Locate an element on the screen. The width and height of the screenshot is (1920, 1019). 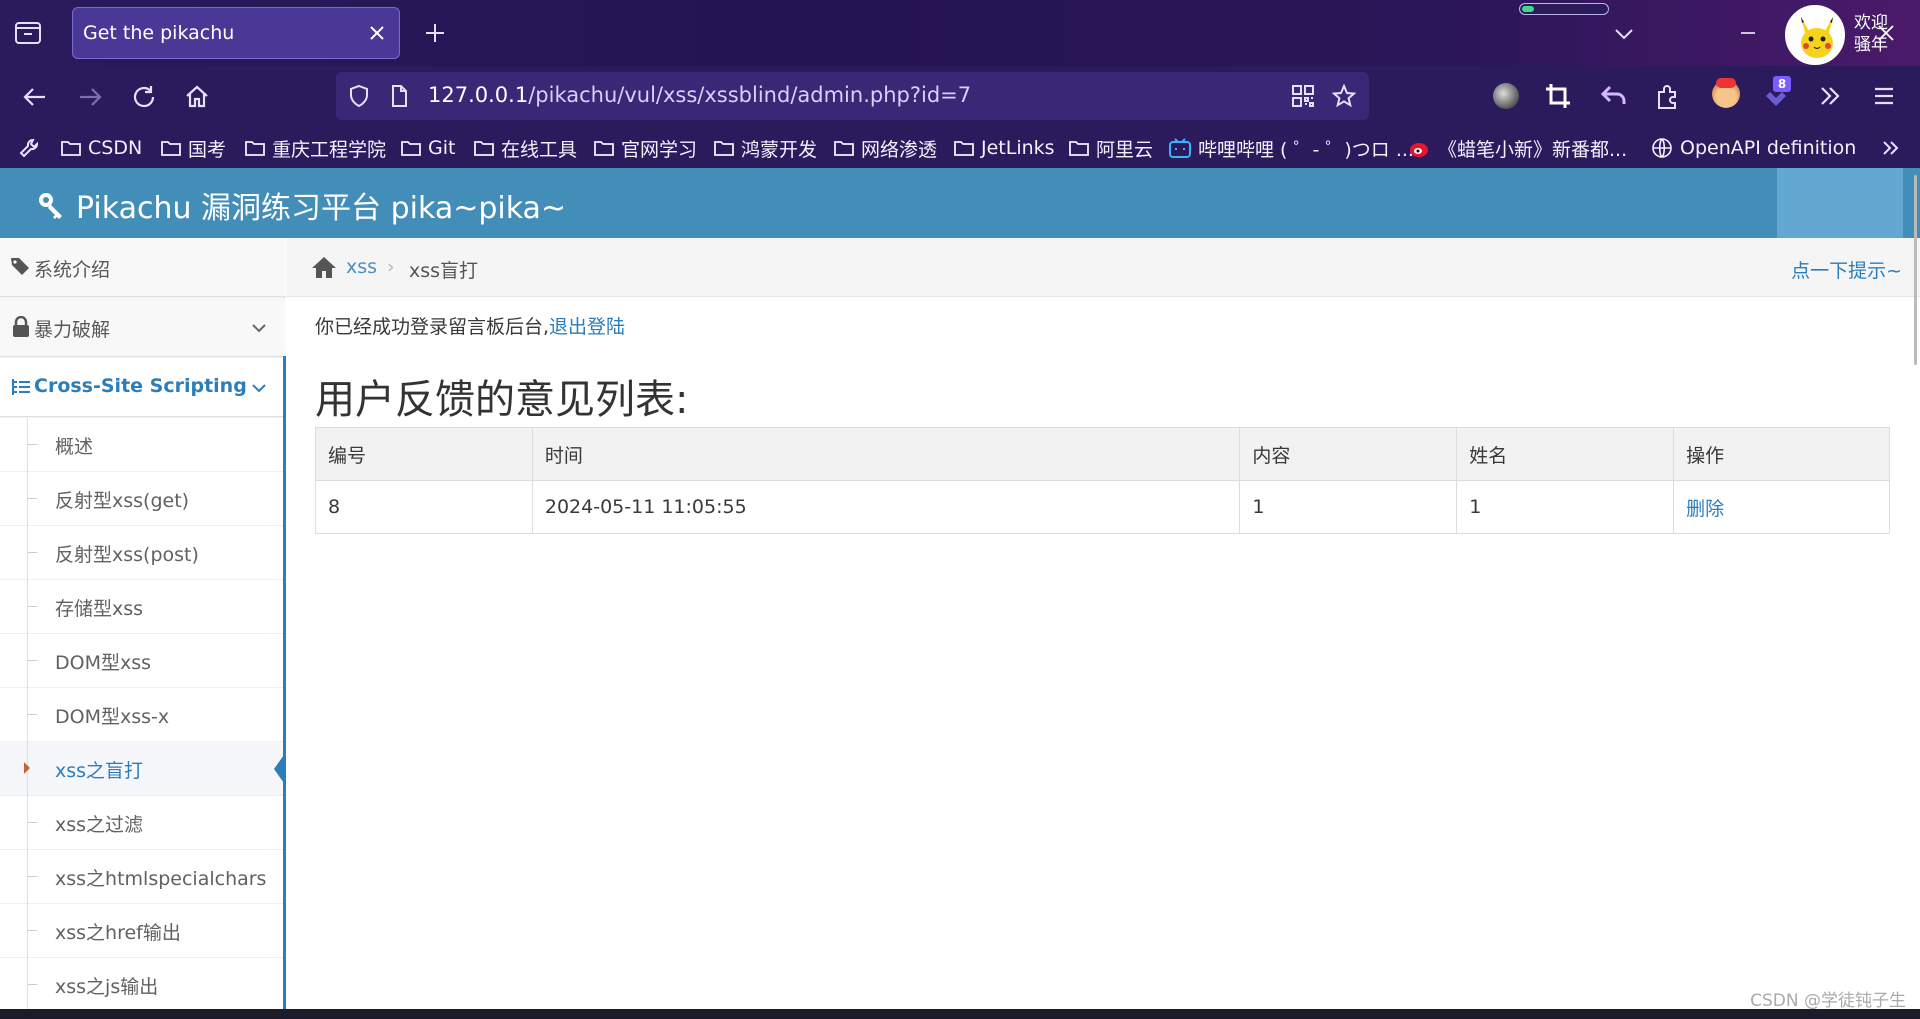
sidebar-sub-item: 概述 is located at coordinates (142, 445).